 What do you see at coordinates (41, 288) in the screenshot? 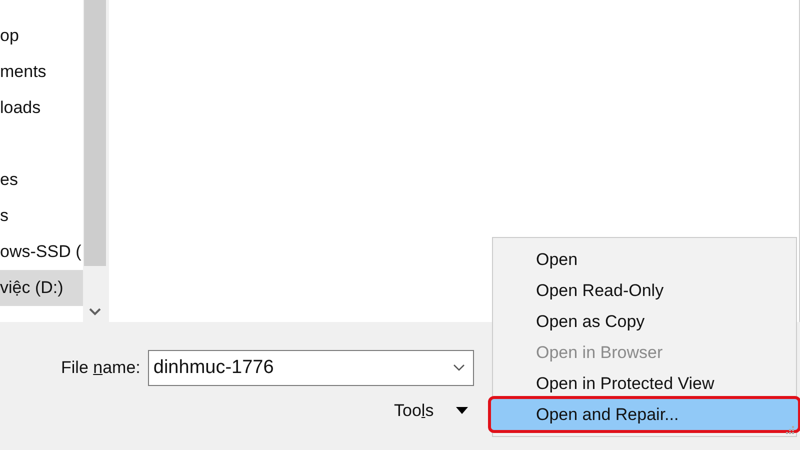
I see `nav-item: việc (D:)` at bounding box center [41, 288].